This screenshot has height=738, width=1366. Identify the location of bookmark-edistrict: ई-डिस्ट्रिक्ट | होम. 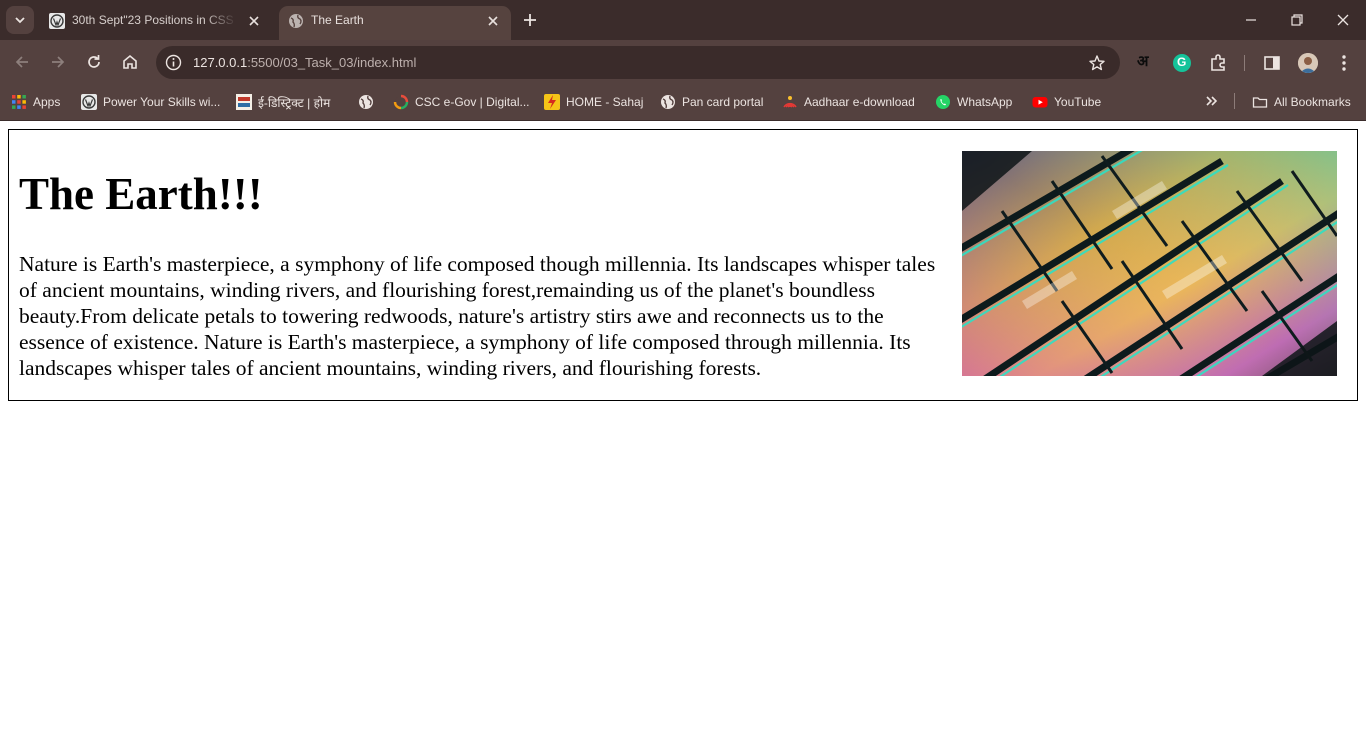
(283, 102).